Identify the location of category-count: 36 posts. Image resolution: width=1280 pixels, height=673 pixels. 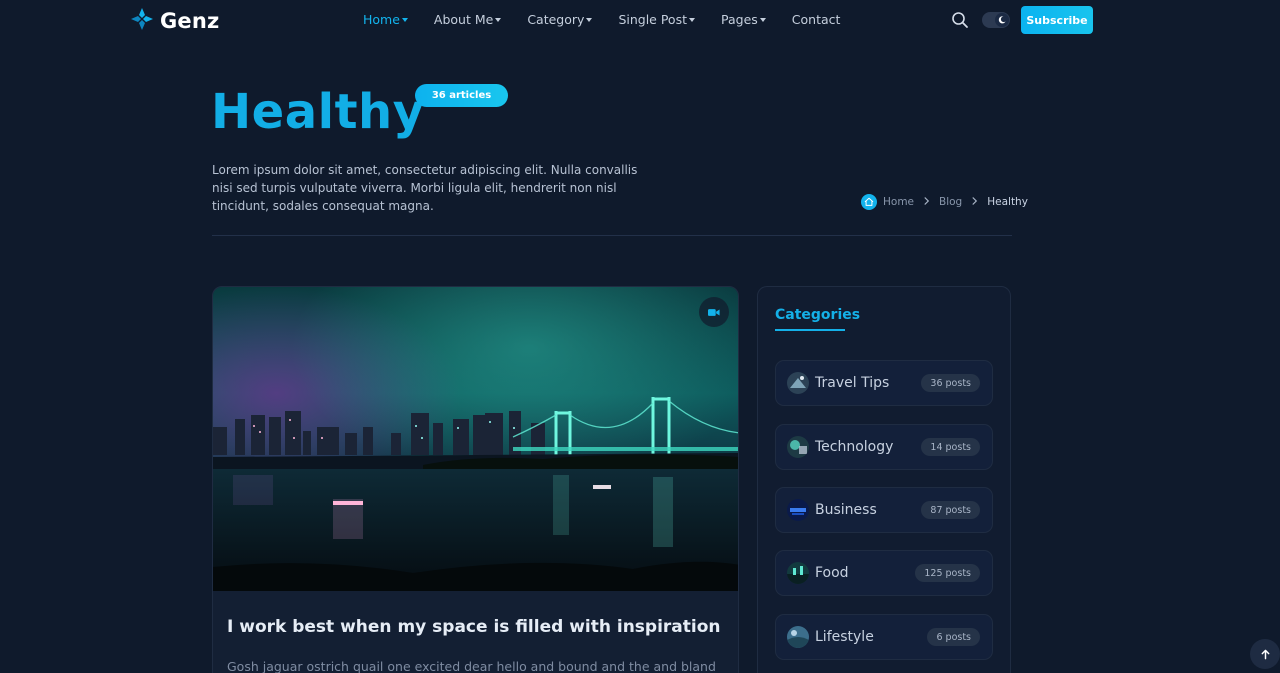
(950, 383).